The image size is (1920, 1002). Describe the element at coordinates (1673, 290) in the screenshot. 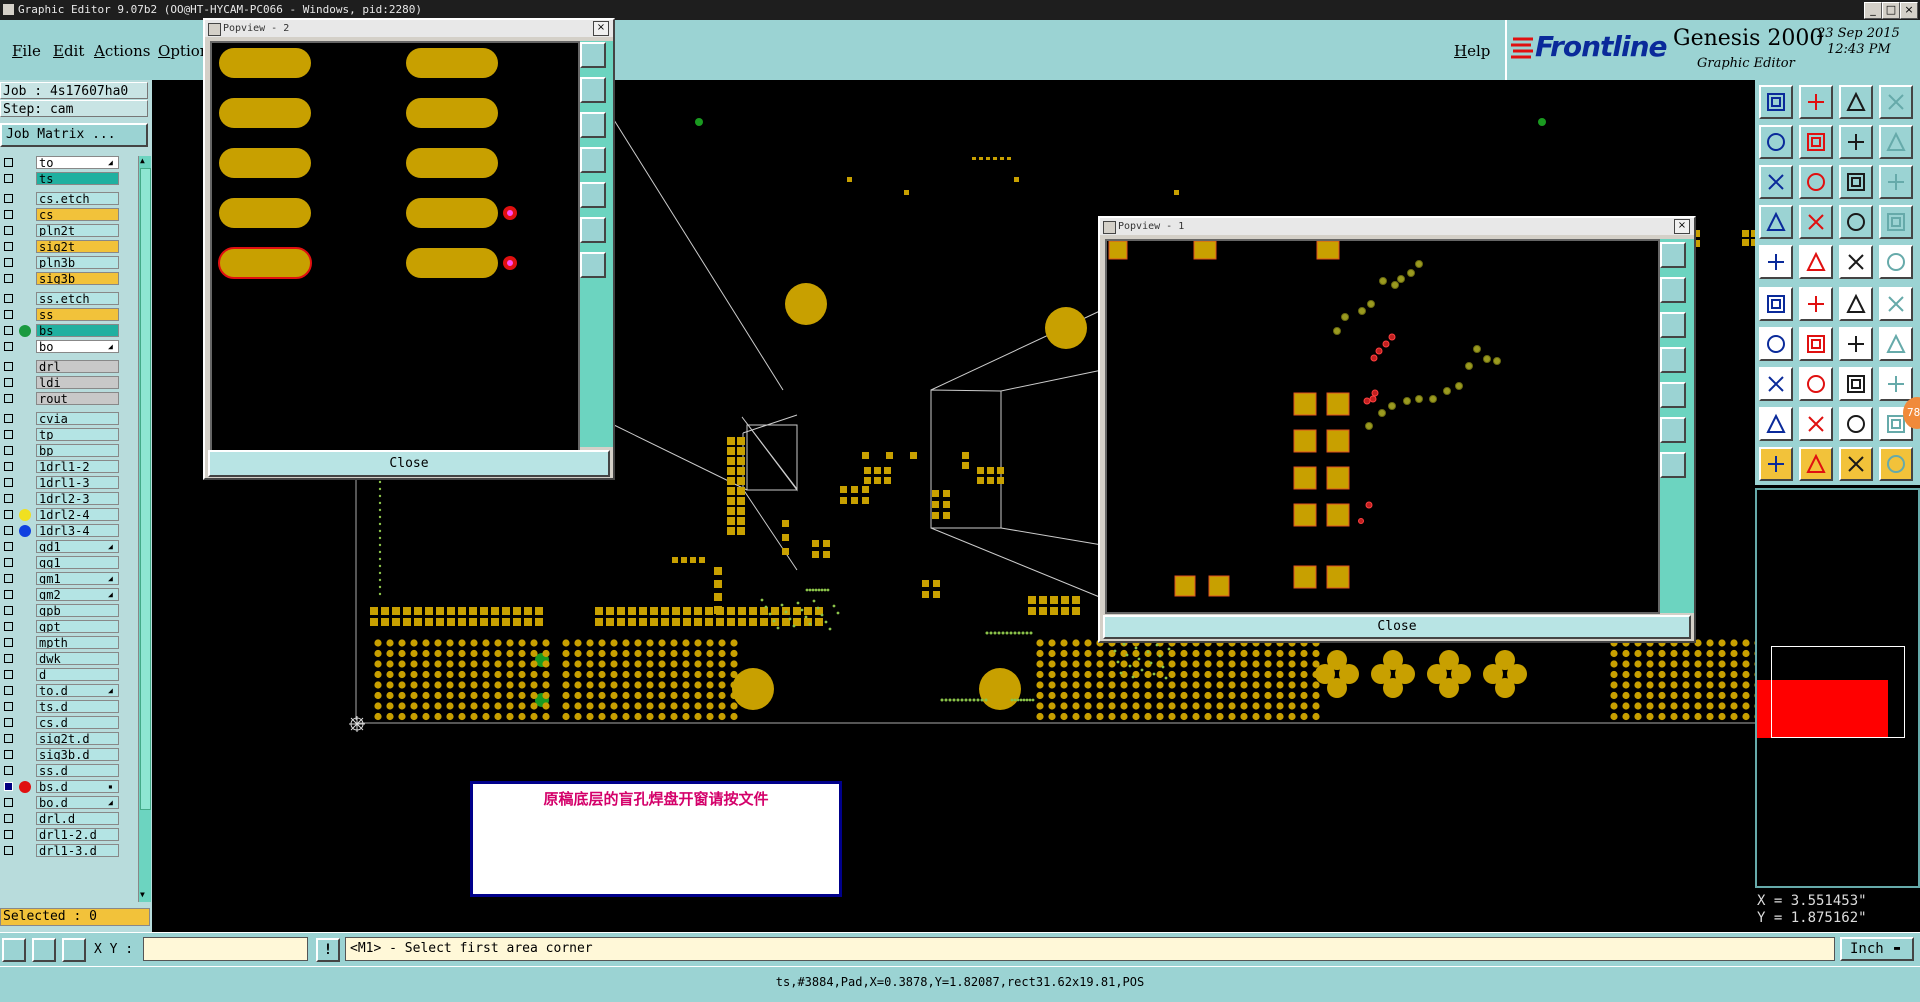

I see `popview-tool-2-2-icon` at that location.